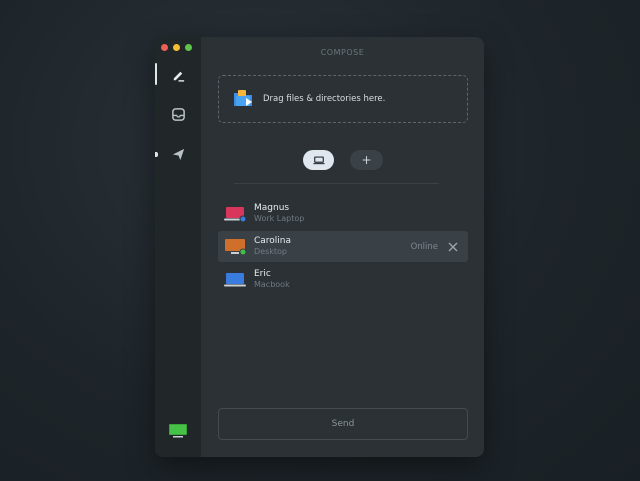 Image resolution: width=640 pixels, height=481 pixels. I want to click on pencil-icon, so click(178, 76).